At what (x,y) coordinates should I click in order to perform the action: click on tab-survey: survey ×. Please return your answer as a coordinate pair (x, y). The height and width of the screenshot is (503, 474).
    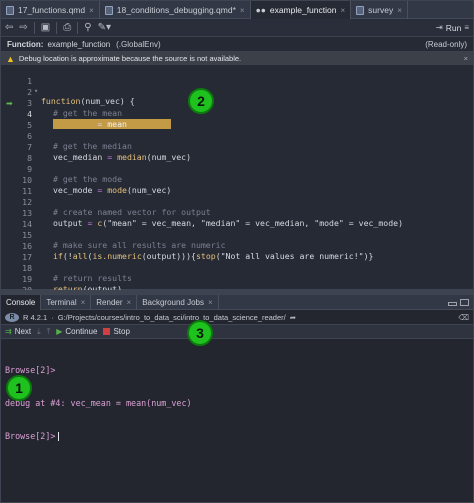
    Looking at the image, I should click on (379, 10).